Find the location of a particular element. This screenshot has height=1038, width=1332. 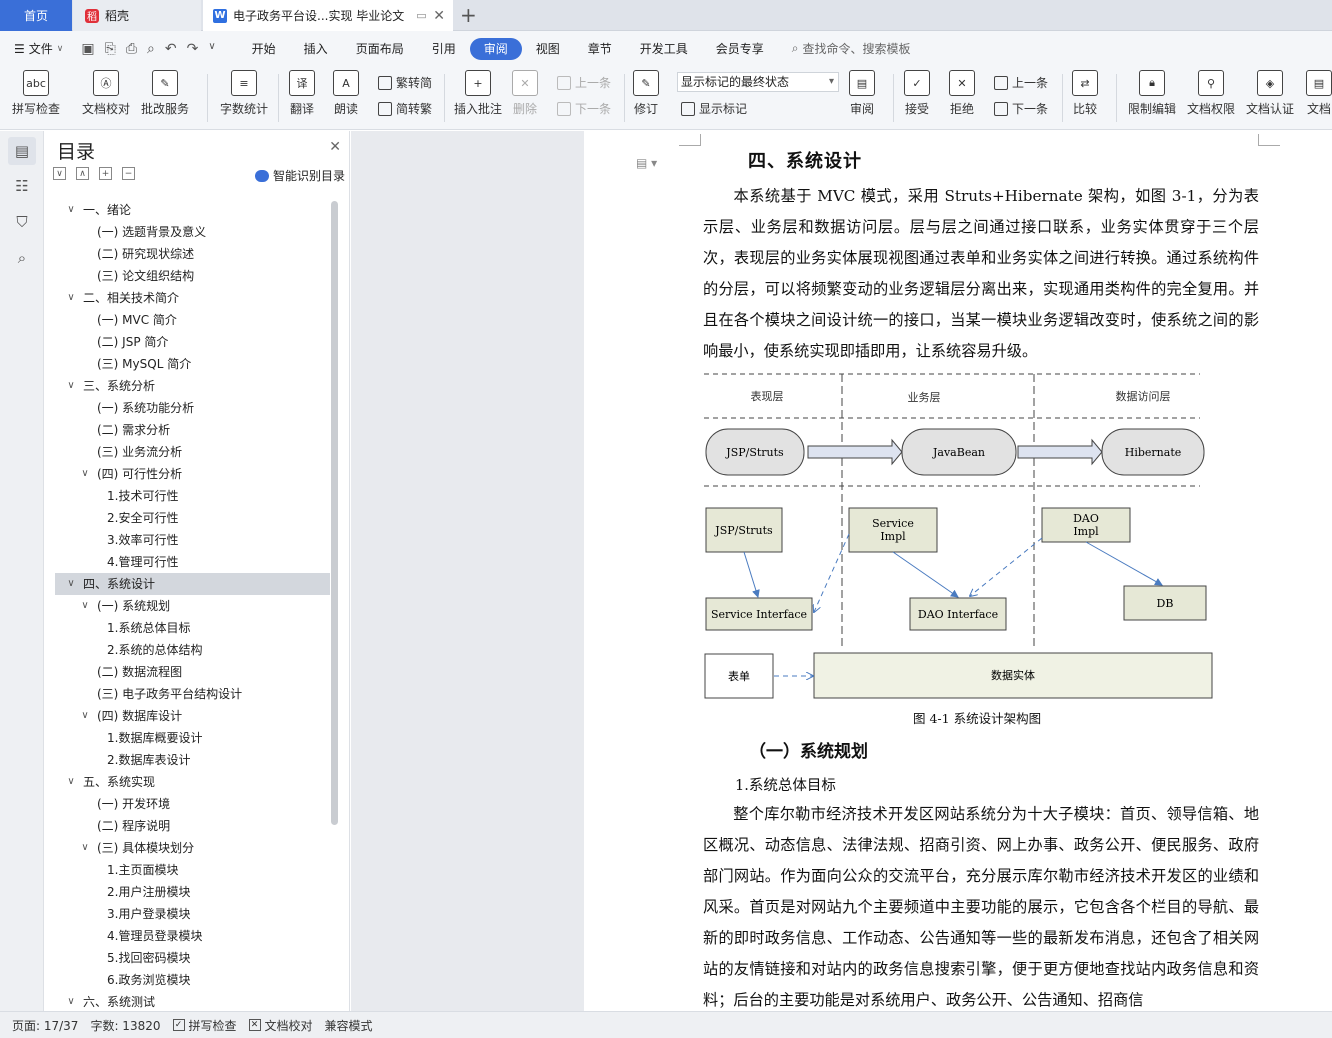

review-pane-button: ▤ 审阅 is located at coordinates (862, 93).